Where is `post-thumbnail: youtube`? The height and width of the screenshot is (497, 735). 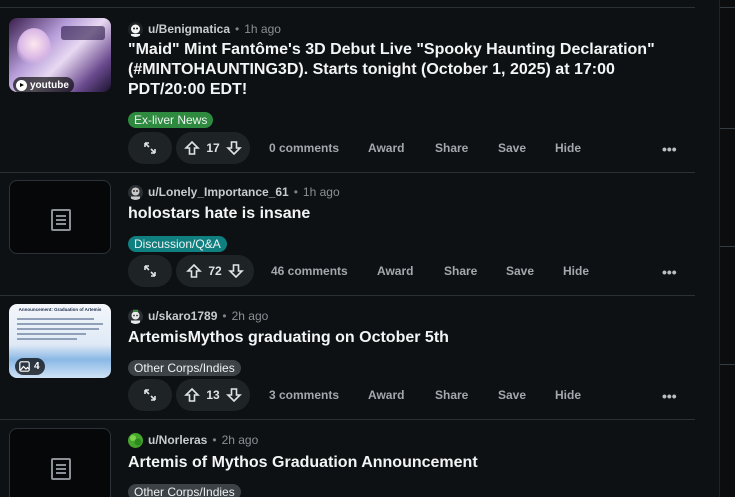
post-thumbnail: youtube is located at coordinates (60, 55).